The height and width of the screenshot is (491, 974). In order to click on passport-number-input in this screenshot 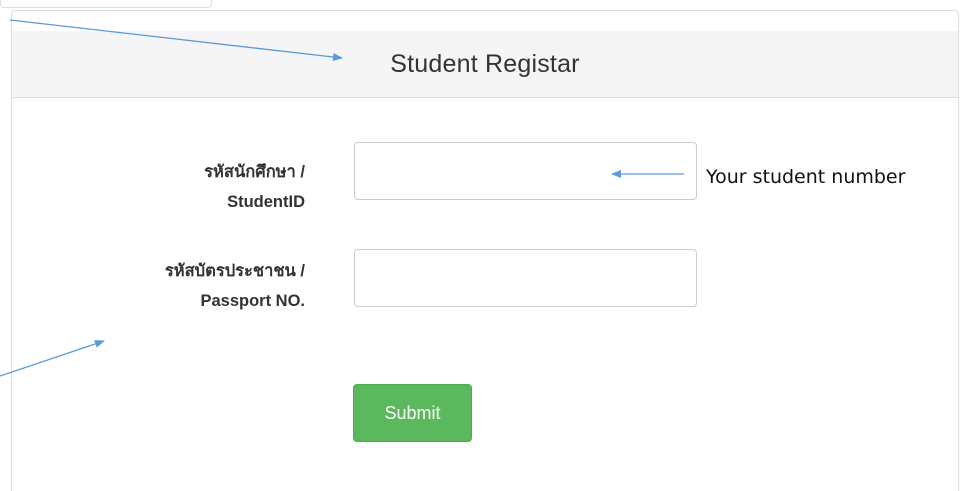, I will do `click(525, 278)`.